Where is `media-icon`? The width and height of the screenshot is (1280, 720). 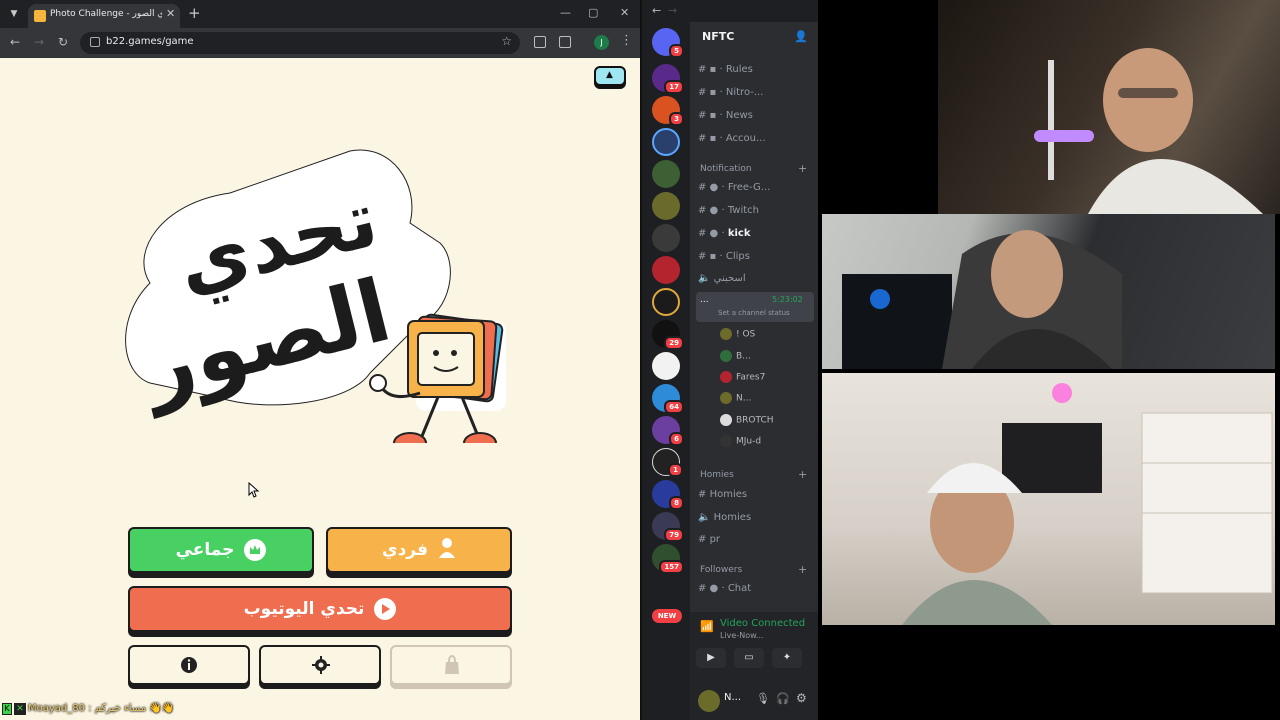
media-icon is located at coordinates (540, 42).